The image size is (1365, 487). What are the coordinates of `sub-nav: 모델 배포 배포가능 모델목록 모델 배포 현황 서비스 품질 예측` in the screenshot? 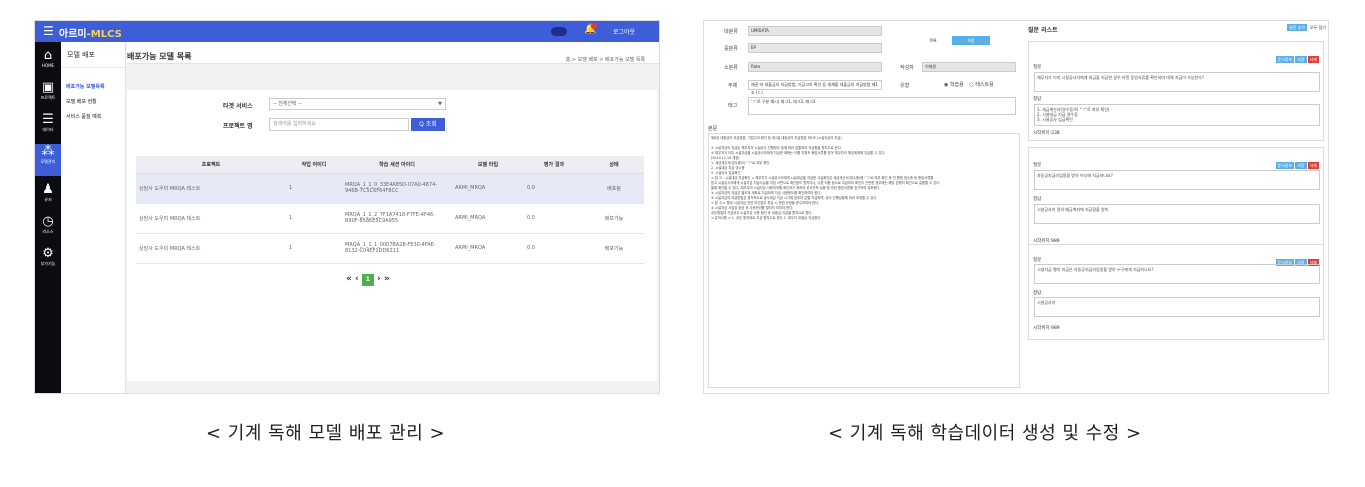 It's located at (93, 217).